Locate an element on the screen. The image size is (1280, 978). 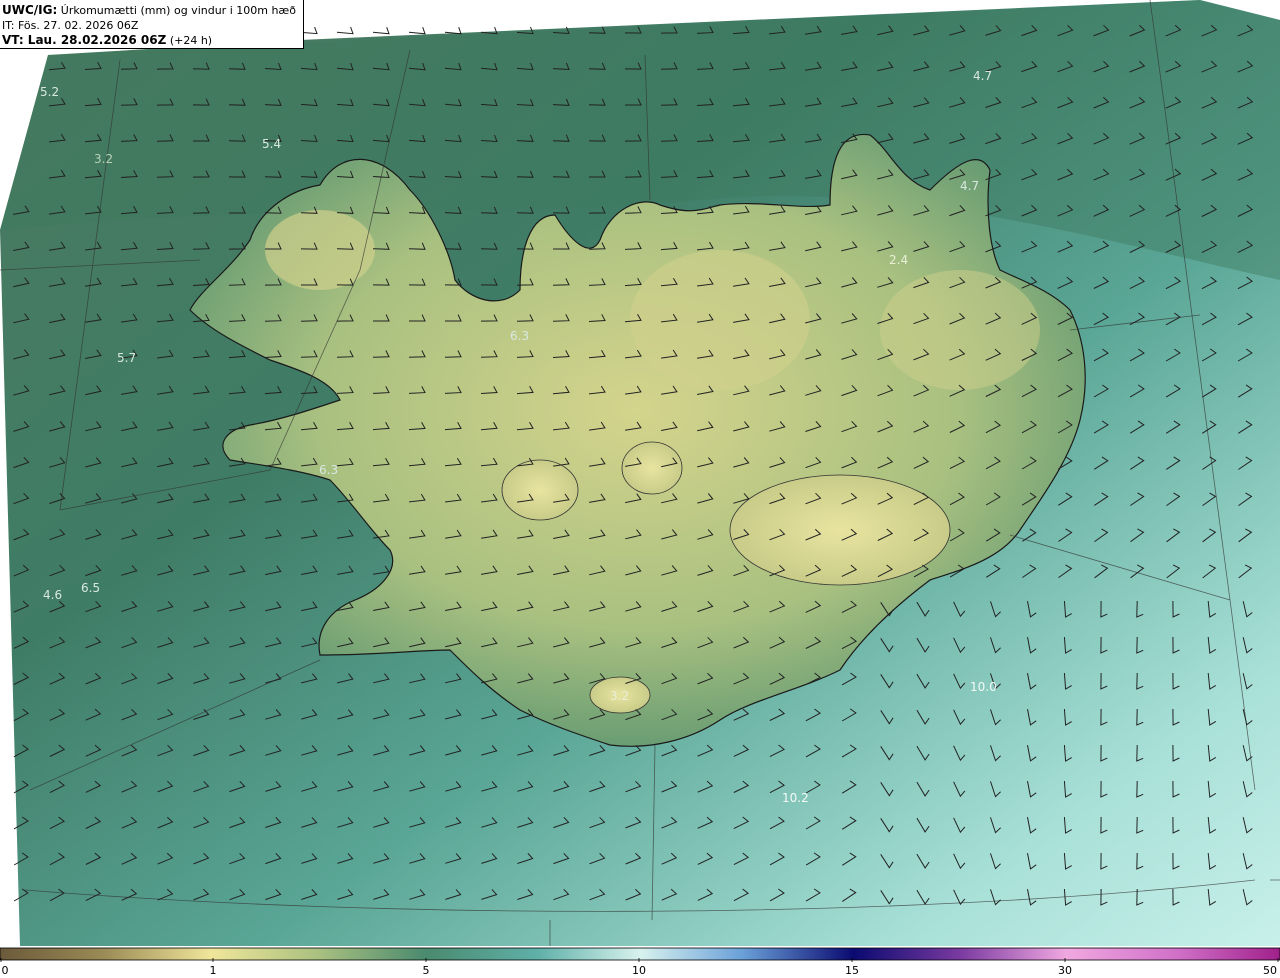
value-label: 10.2 is located at coordinates (795, 798).